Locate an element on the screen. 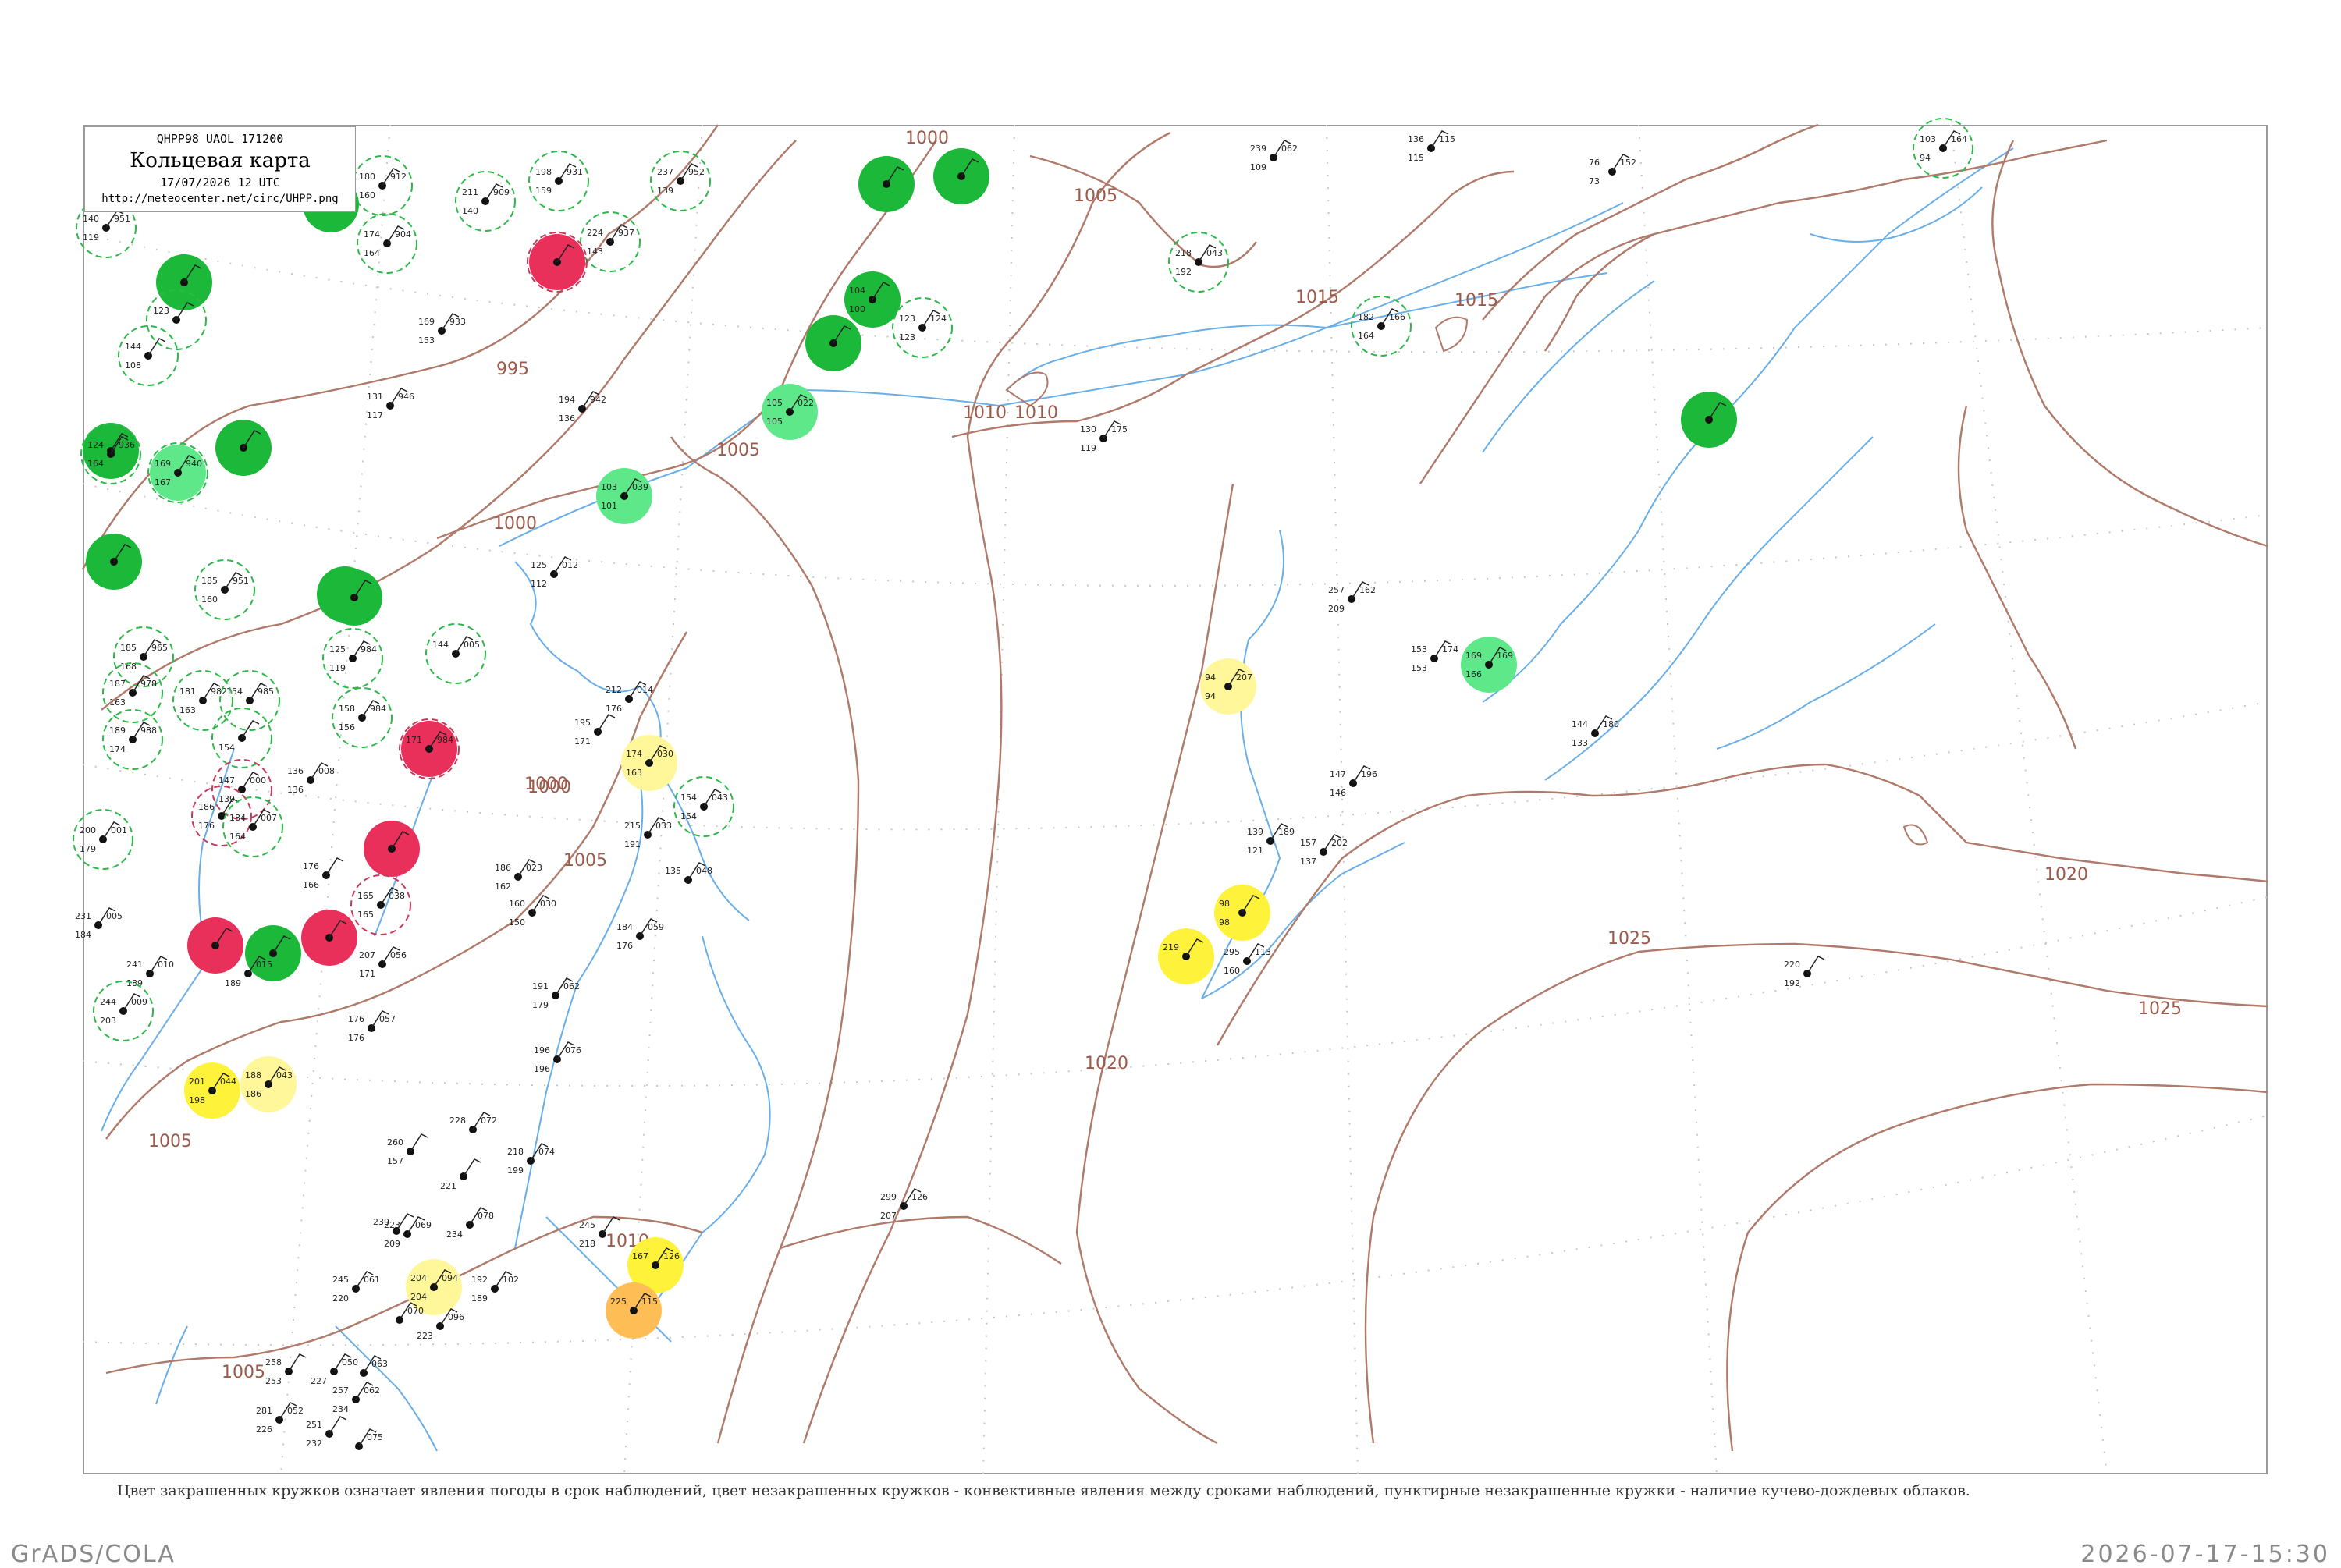 The height and width of the screenshot is (1568, 2341). weather-station: 251 232 is located at coordinates (326, 1432).